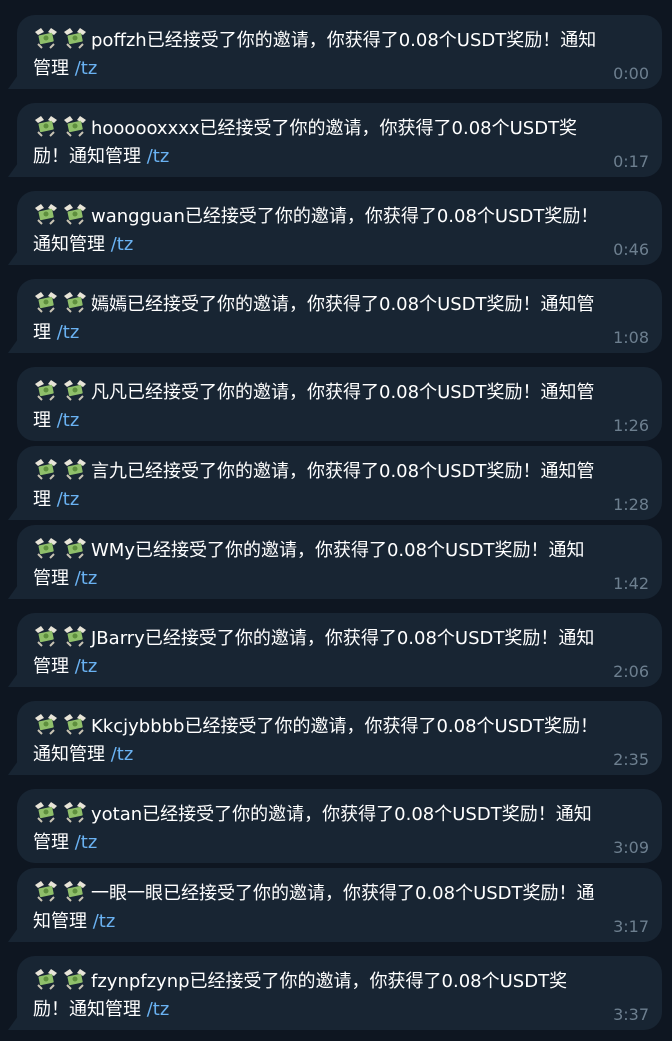  Describe the element at coordinates (315, 54) in the screenshot. I see `message-text: poffzh已经接受了你的邀请，你获得了0.08个USDT奖励！通知管理` at that location.